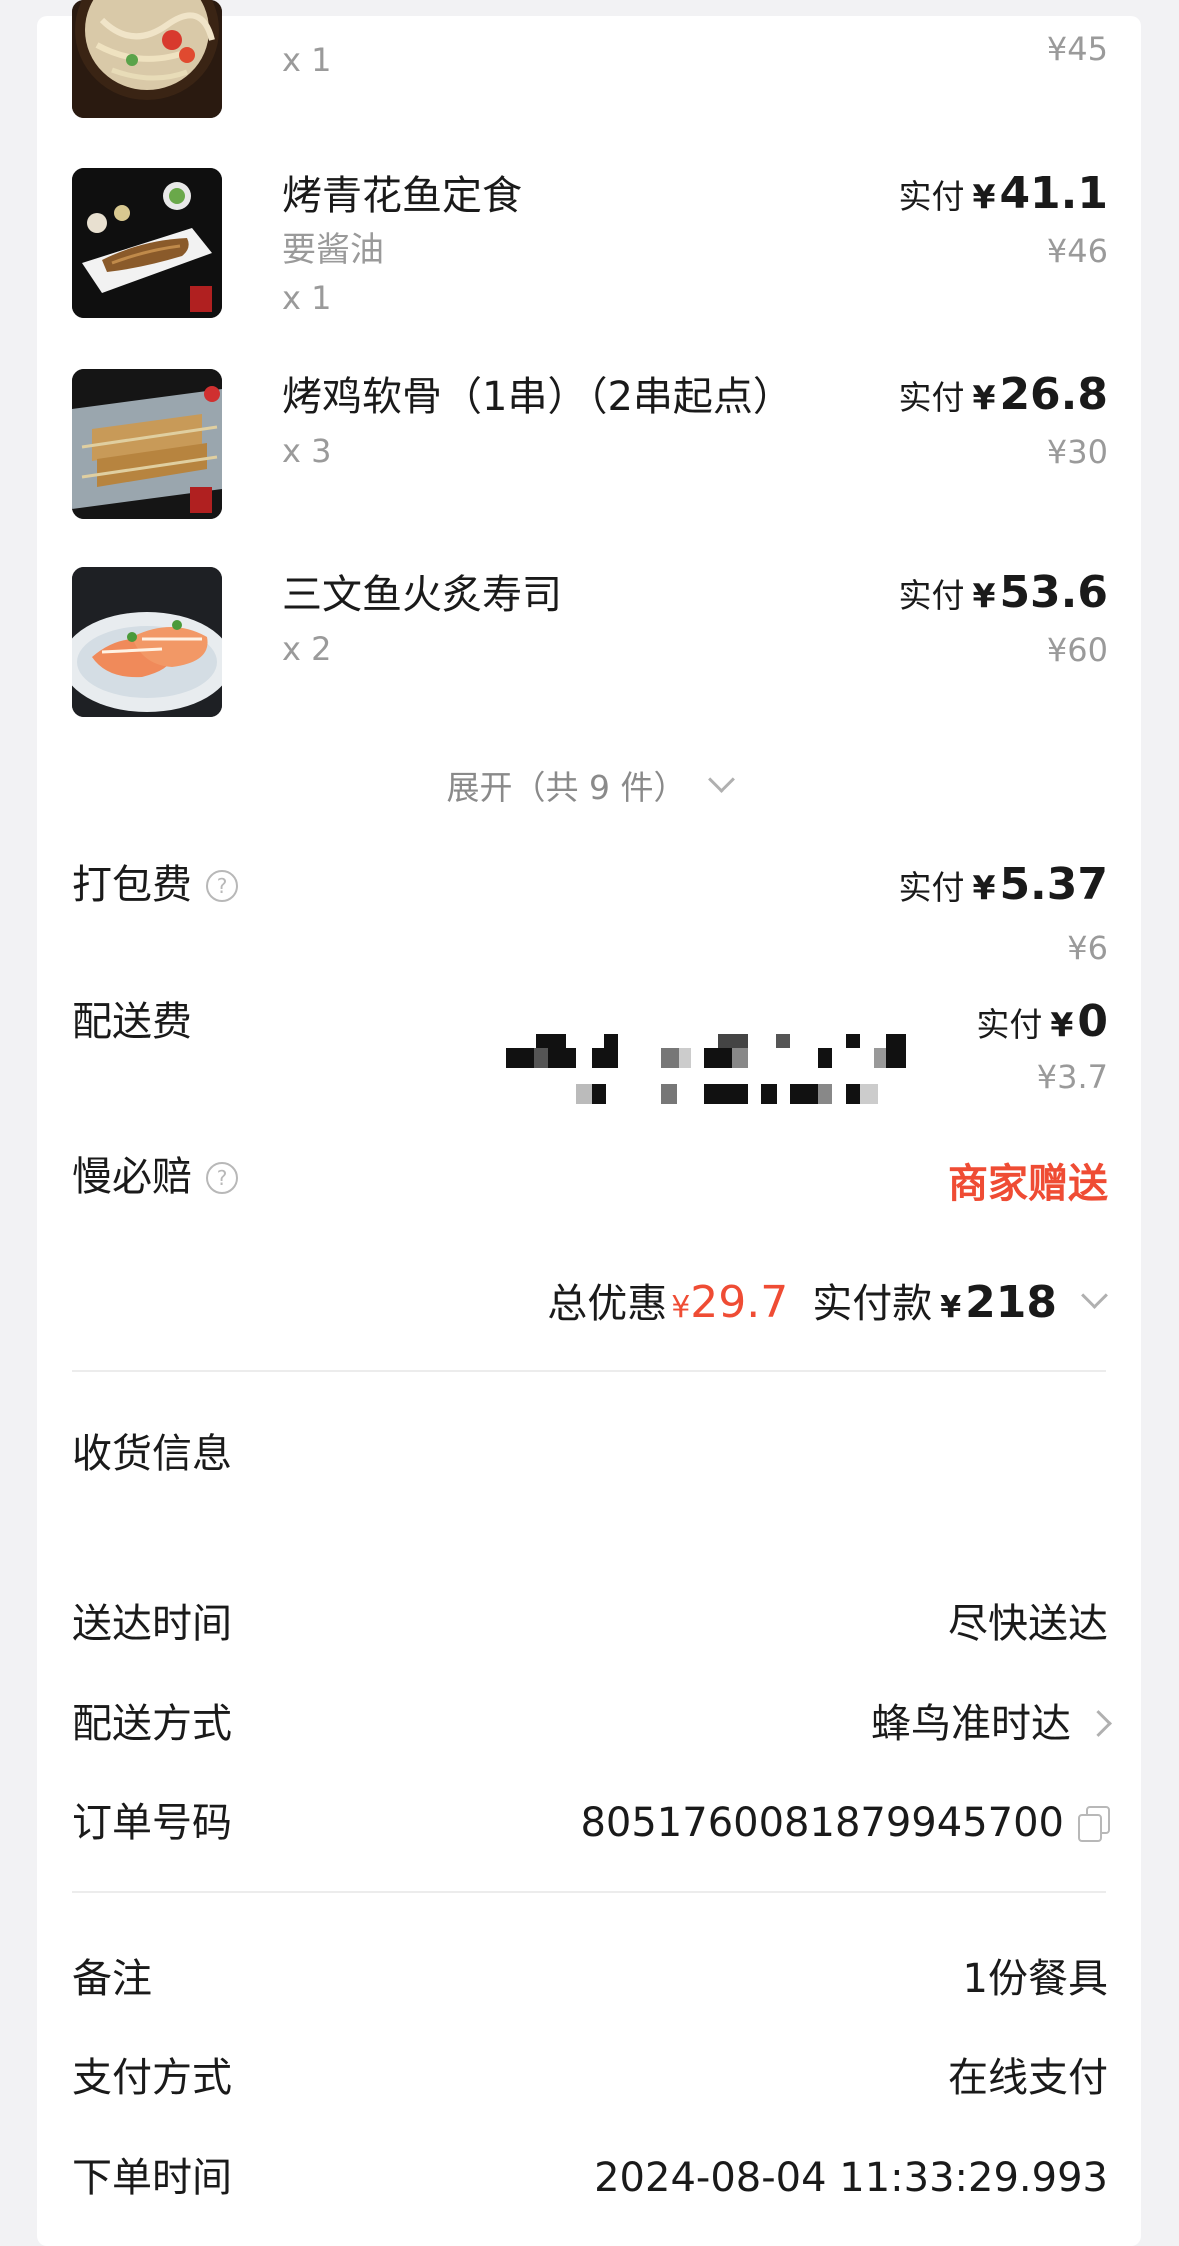 Image resolution: width=1179 pixels, height=2246 pixels. What do you see at coordinates (307, 451) in the screenshot?
I see `item-quantity: x 3` at bounding box center [307, 451].